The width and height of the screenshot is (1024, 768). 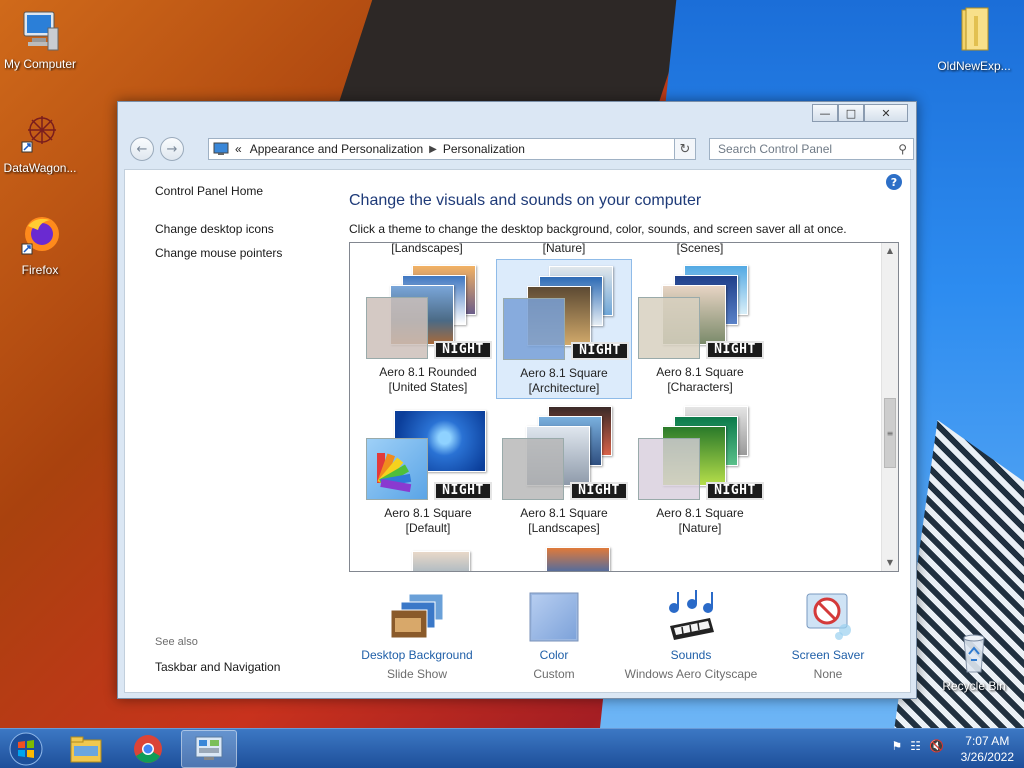 I want to click on firefox-icon, so click(x=40, y=236).